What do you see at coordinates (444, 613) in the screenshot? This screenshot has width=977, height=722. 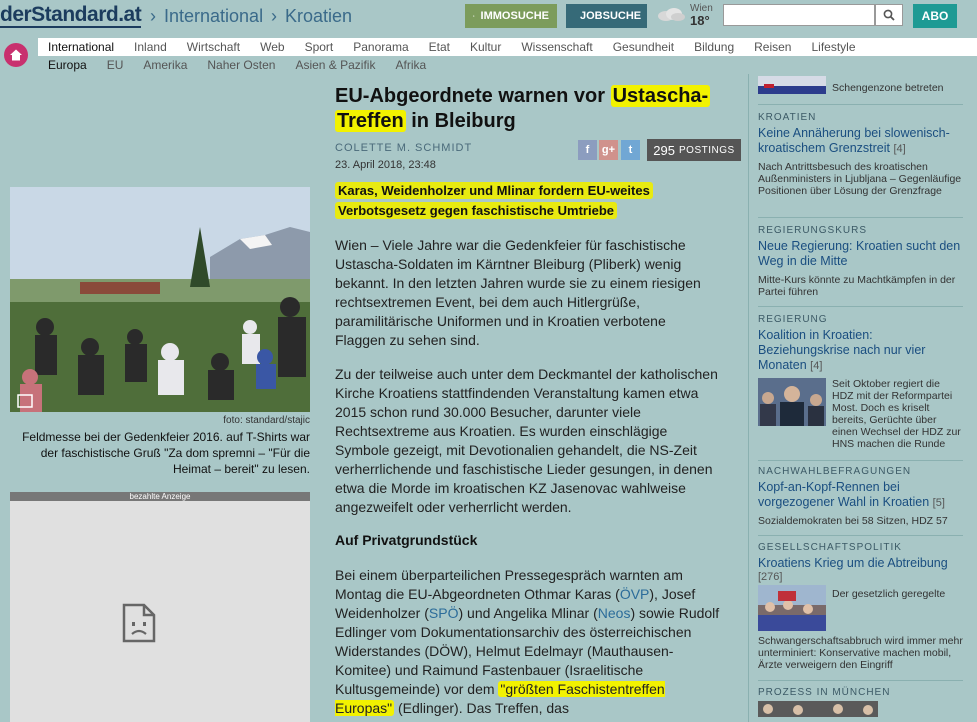 I see `link-spoe: SPÖ` at bounding box center [444, 613].